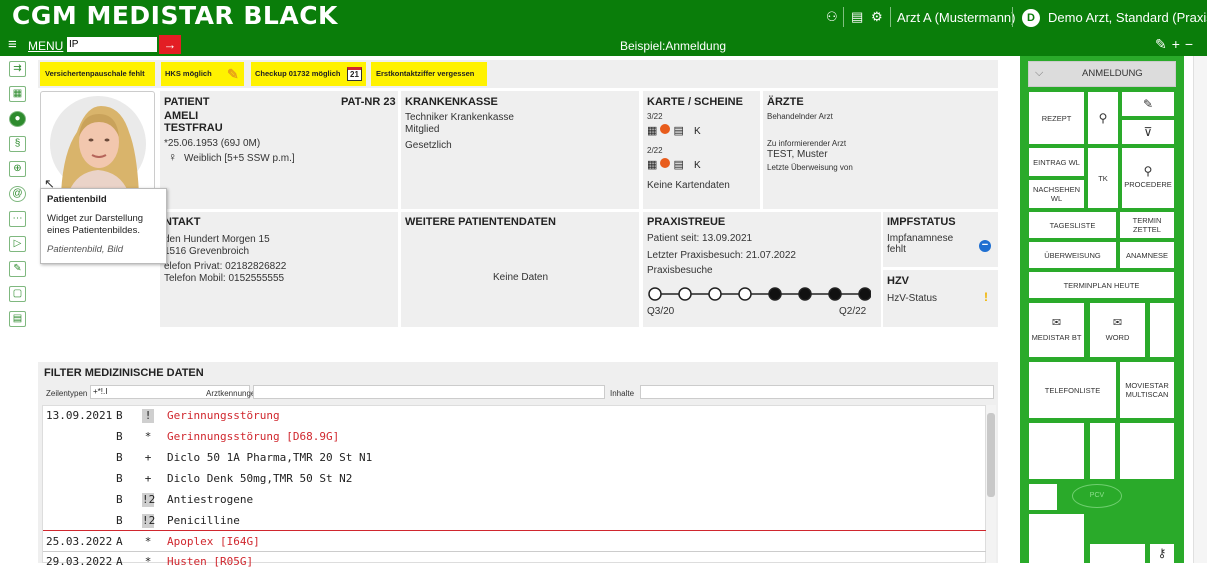 This screenshot has width=1207, height=572. Describe the element at coordinates (1031, 18) in the screenshot. I see `avatar: D` at that location.